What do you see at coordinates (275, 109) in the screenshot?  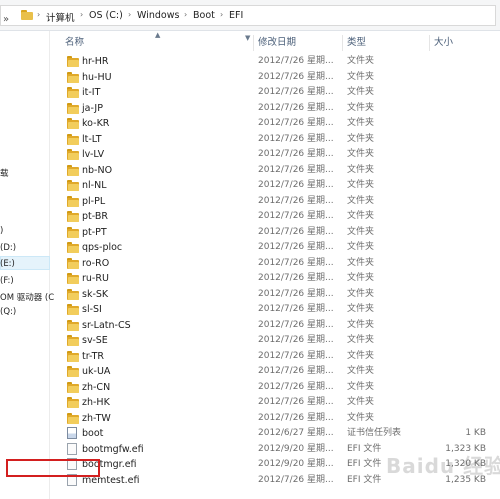 I see `file-row: ja-JP 2012/7/26 星期... 文件夹` at bounding box center [275, 109].